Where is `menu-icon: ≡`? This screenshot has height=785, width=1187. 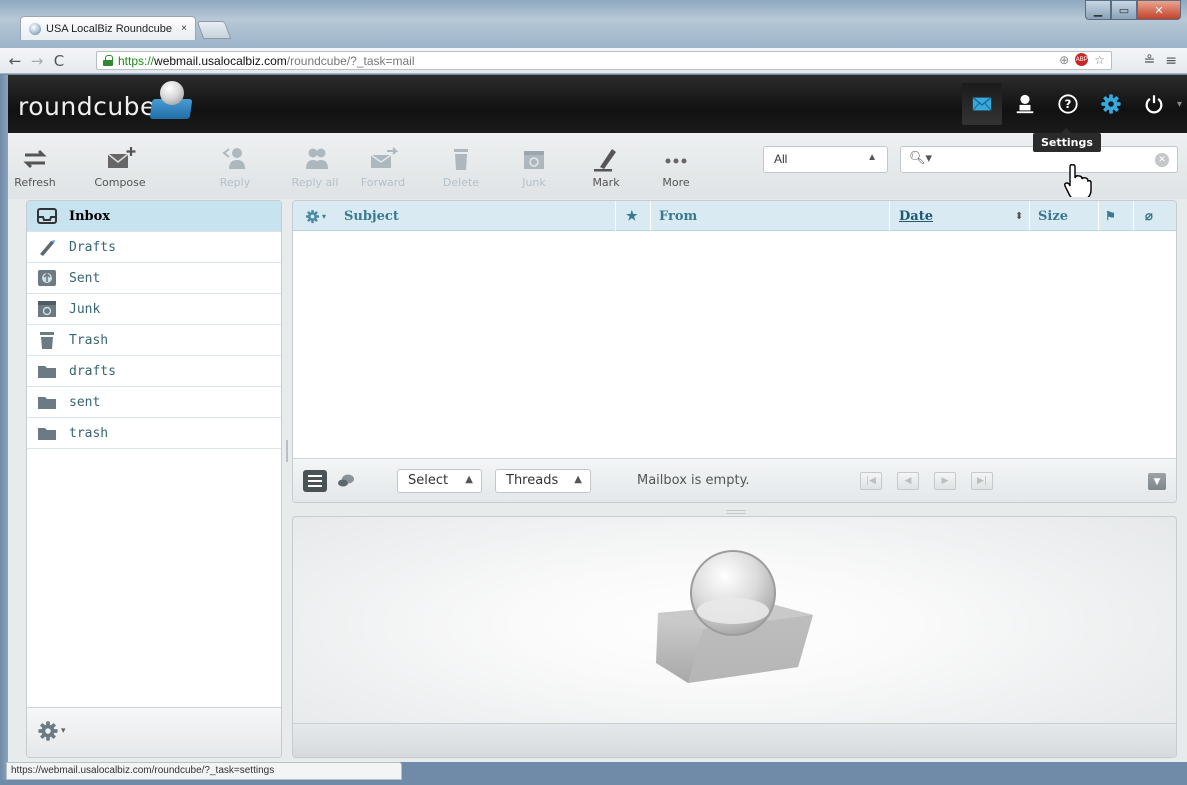 menu-icon: ≡ is located at coordinates (1171, 61).